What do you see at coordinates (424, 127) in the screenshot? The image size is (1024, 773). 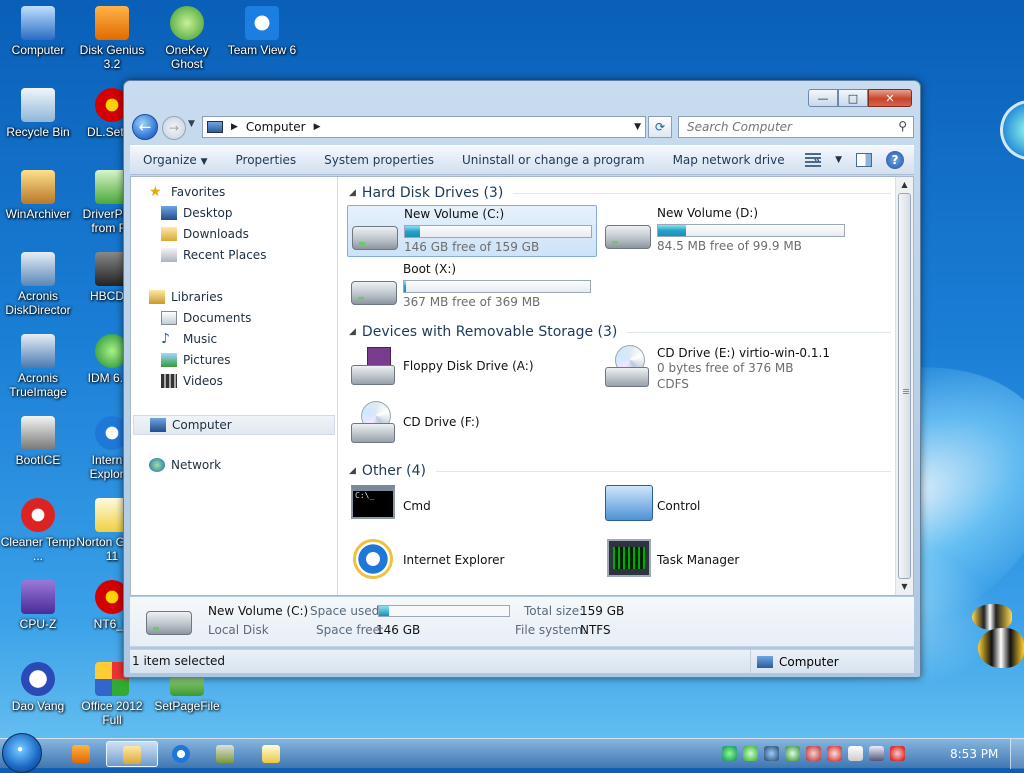 I see `address-bar: ▶ Computer ▶ ▼` at bounding box center [424, 127].